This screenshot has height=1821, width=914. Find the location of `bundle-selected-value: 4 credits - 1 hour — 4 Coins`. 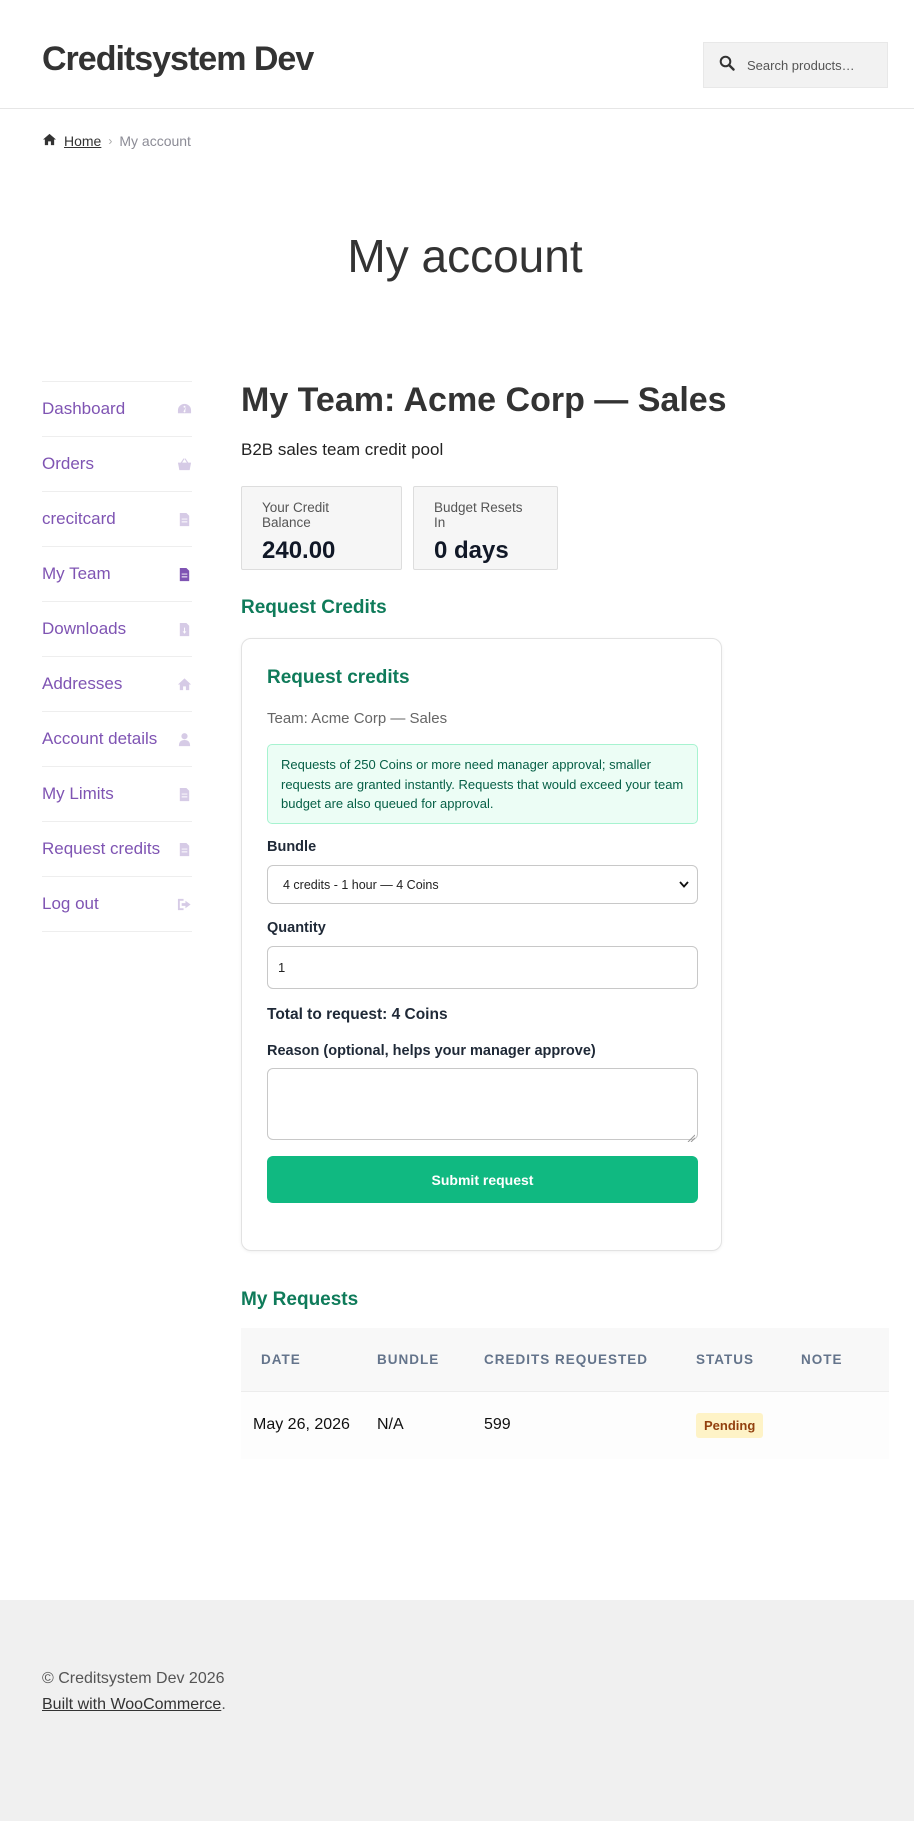

bundle-selected-value: 4 credits - 1 hour — 4 Coins is located at coordinates (361, 884).